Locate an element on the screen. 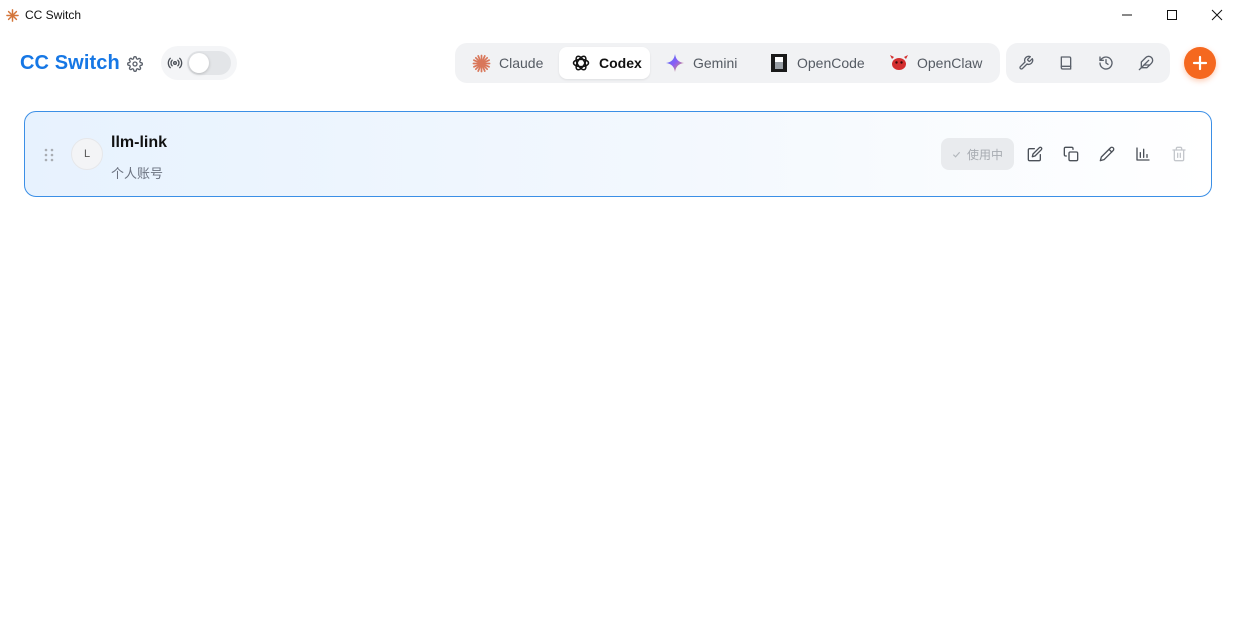 The width and height of the screenshot is (1233, 628). app-logo-icon is located at coordinates (12, 15).